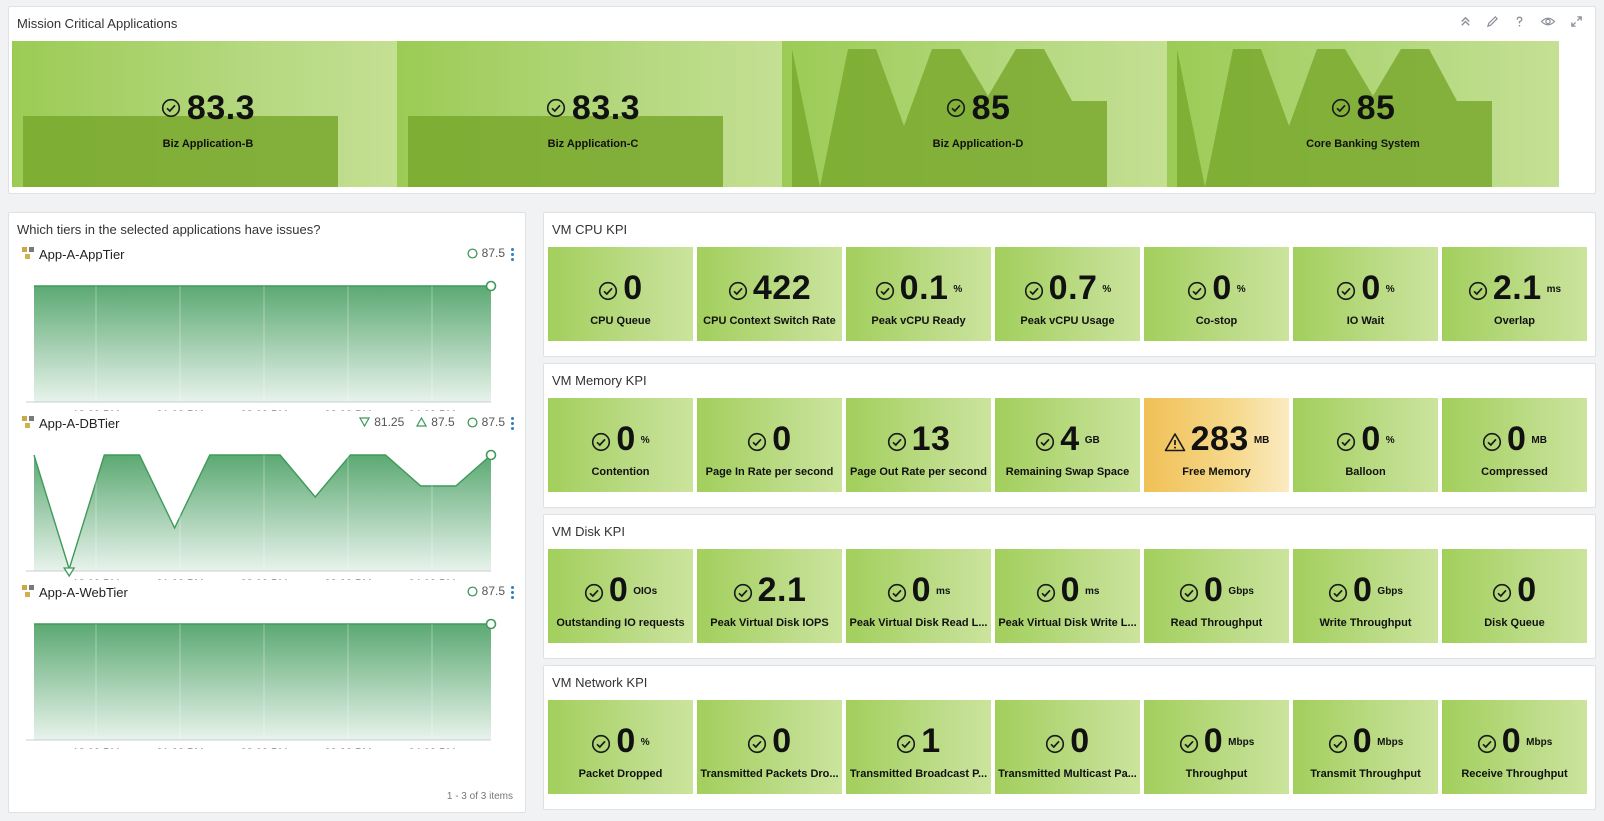 The image size is (1604, 821). Describe the element at coordinates (1365, 747) in the screenshot. I see `kpi-tile: 0 Mbps Transmit Throughput` at that location.